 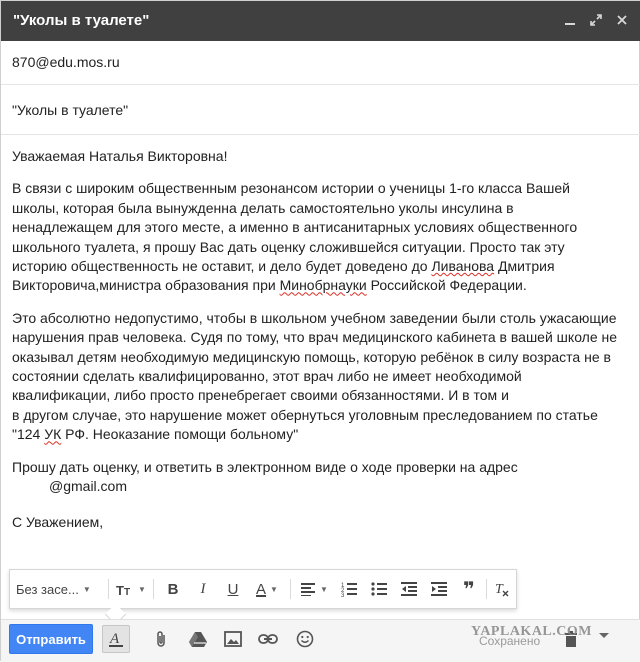 What do you see at coordinates (320, 110) in the screenshot?
I see `subject-field: "Уколы в туалете"` at bounding box center [320, 110].